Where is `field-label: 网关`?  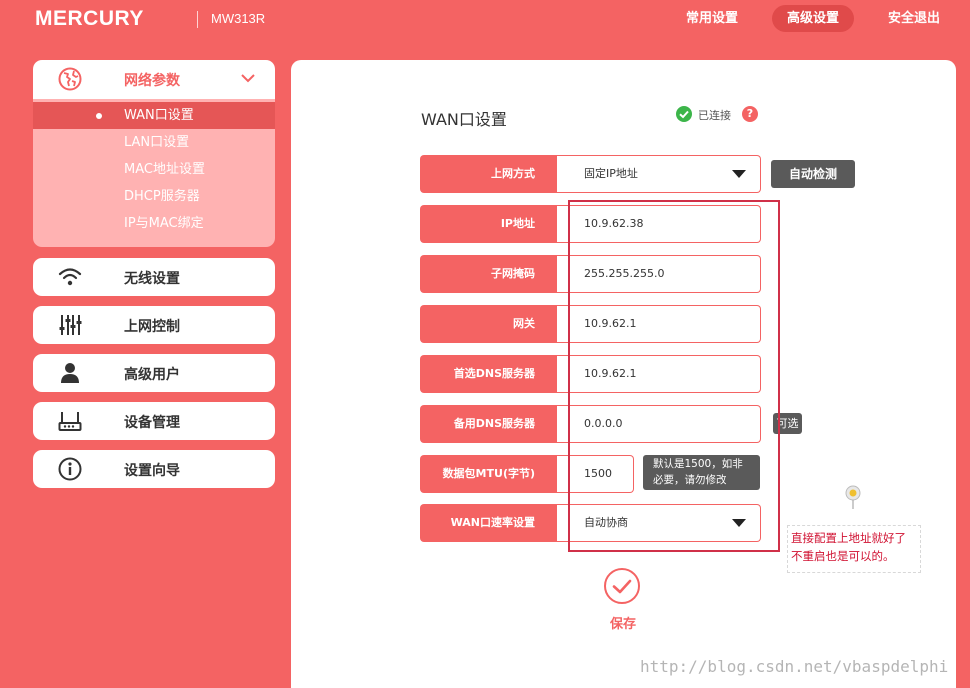 field-label: 网关 is located at coordinates (488, 324).